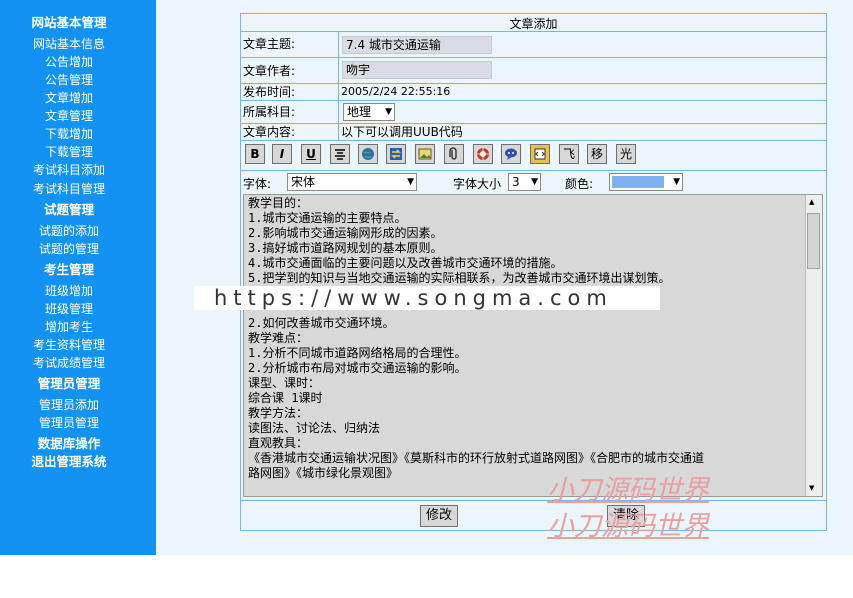 The width and height of the screenshot is (853, 598). I want to click on sidebar-item-database: 数据库操作, so click(69, 444).